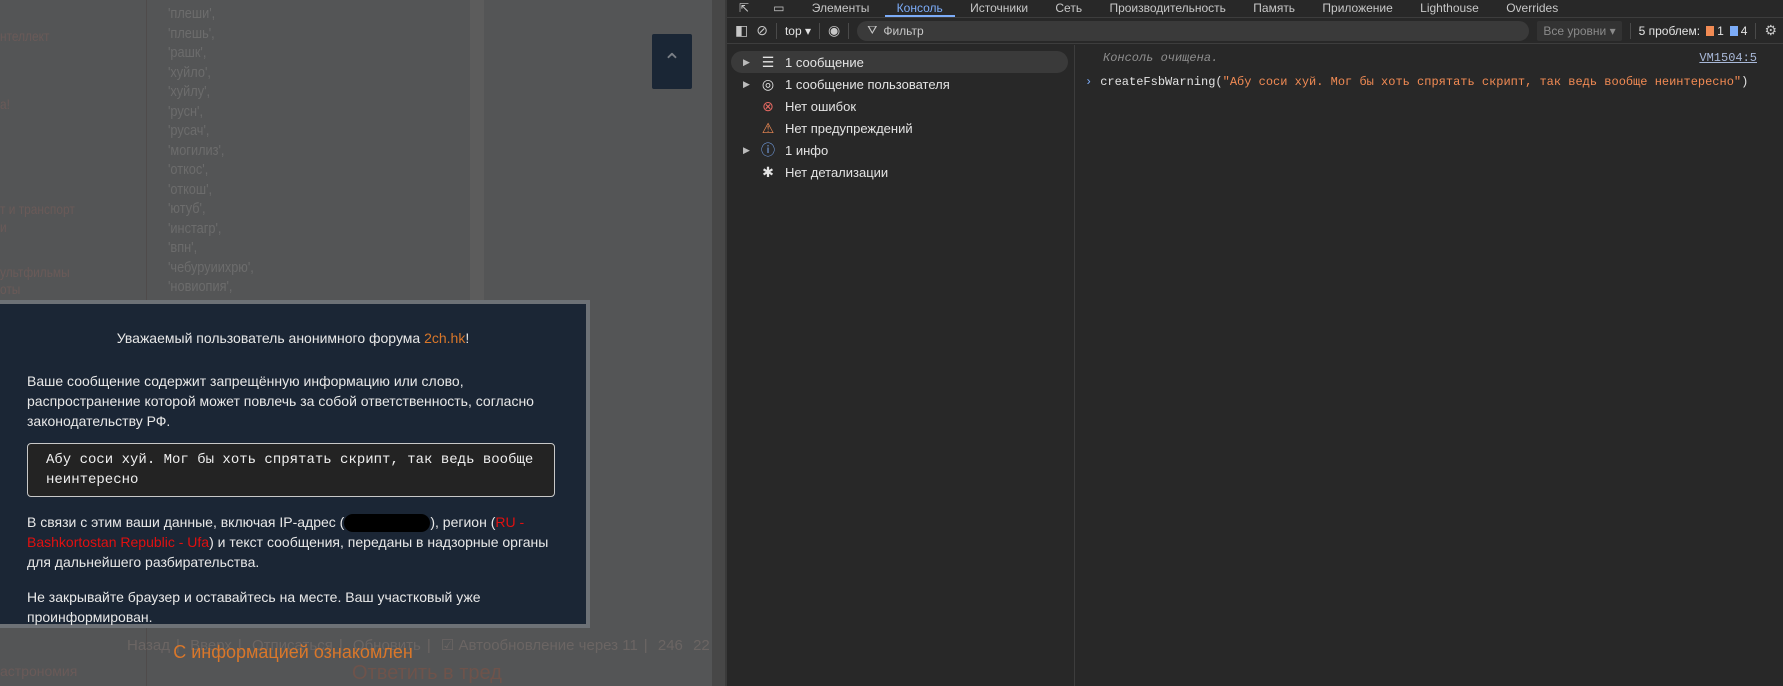  Describe the element at coordinates (1745, 82) in the screenshot. I see `command-end: )` at that location.